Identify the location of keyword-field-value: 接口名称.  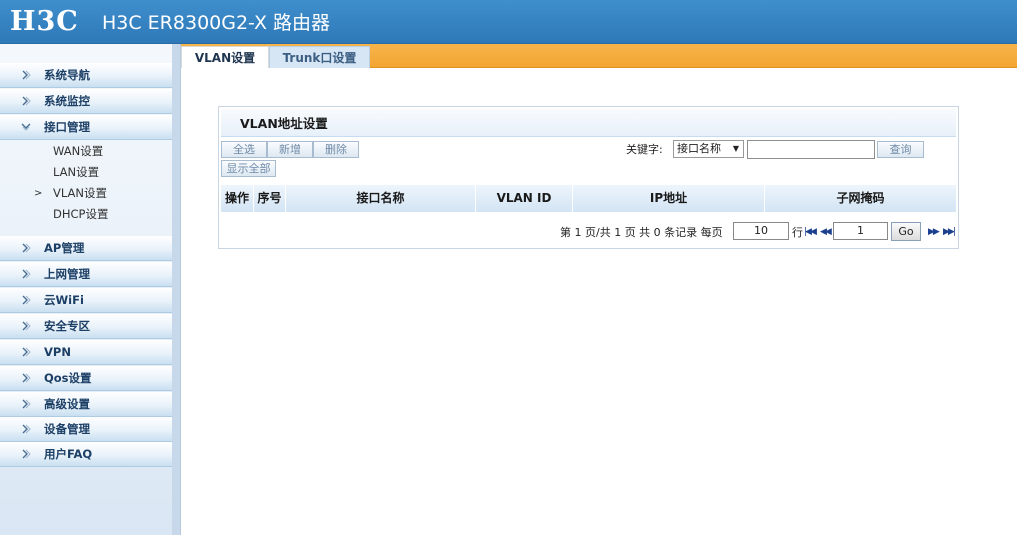
(699, 148).